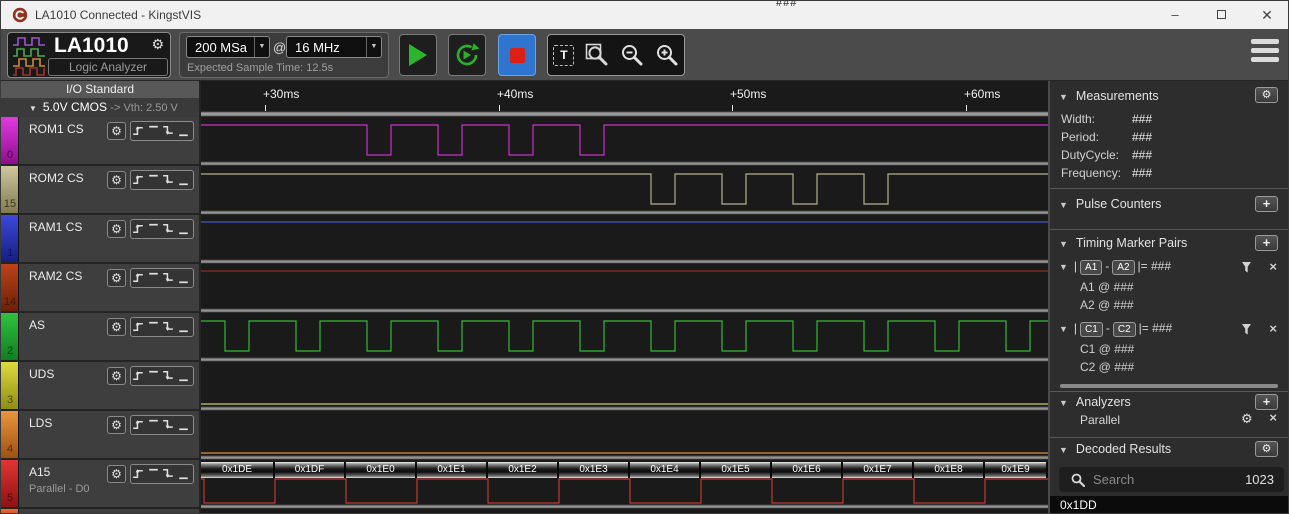  Describe the element at coordinates (228, 47) in the screenshot. I see `sample-count-dropdown: 200 MSa ▼` at that location.